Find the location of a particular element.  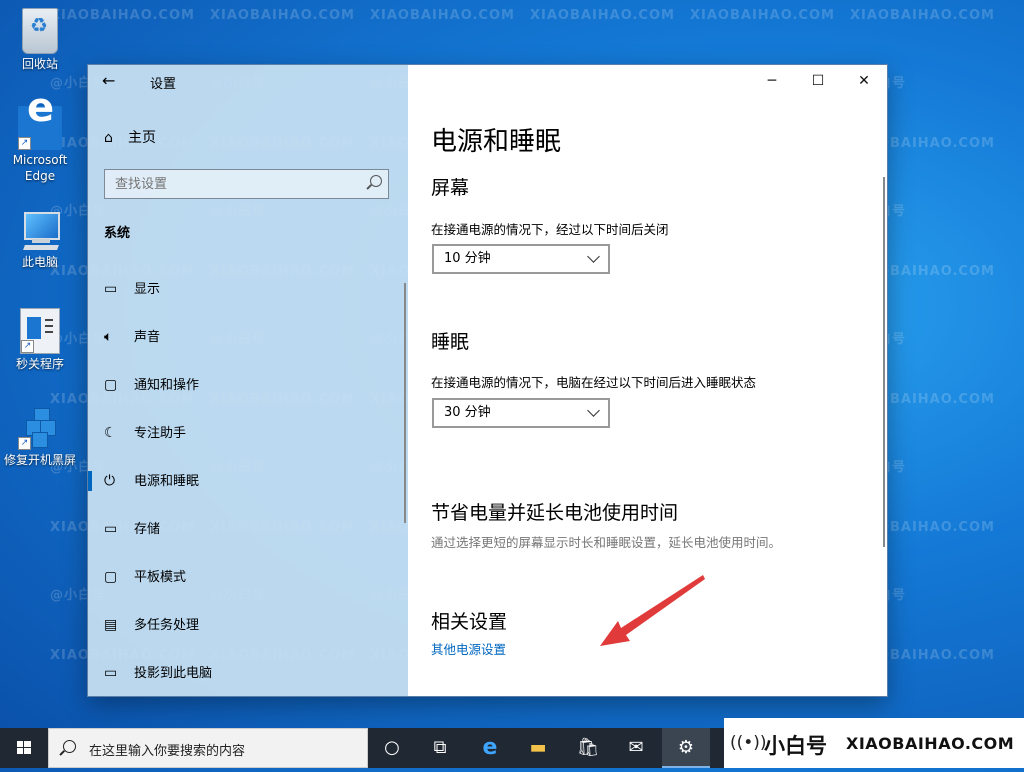

sidebar-item-label: 专注助手 is located at coordinates (160, 433).